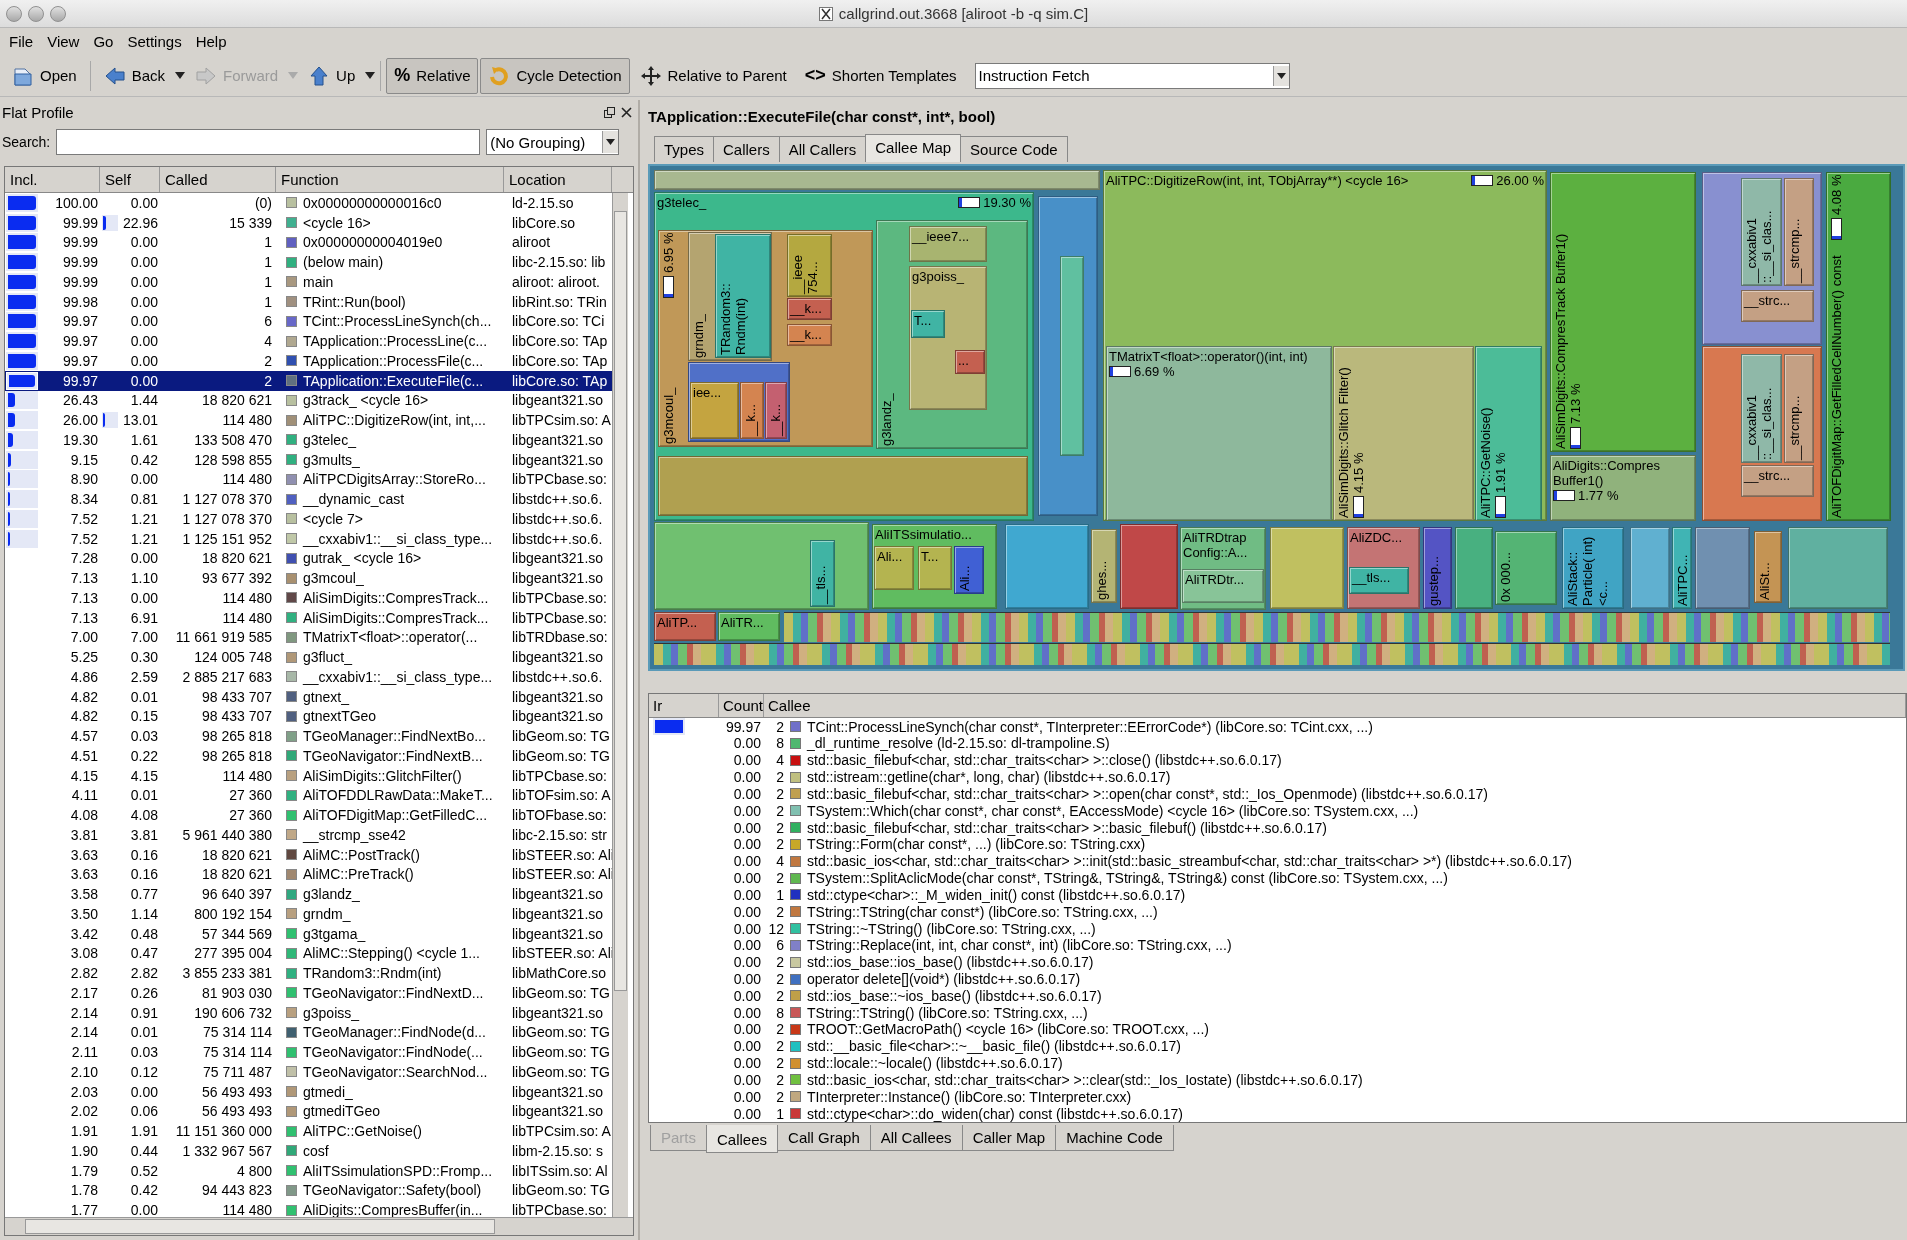 This screenshot has width=1907, height=1240. I want to click on callee-row: 0.00 2 std::basic_filebuf<char, std::char_traits<char> >::open(char const*, std::_Ios_Openmode) (libstdc++.so.6.0.17), so click(1277, 794).